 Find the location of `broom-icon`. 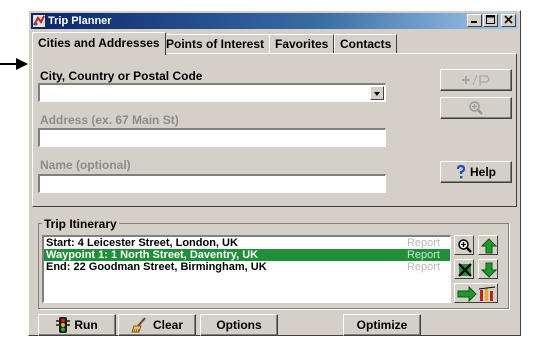

broom-icon is located at coordinates (138, 325).